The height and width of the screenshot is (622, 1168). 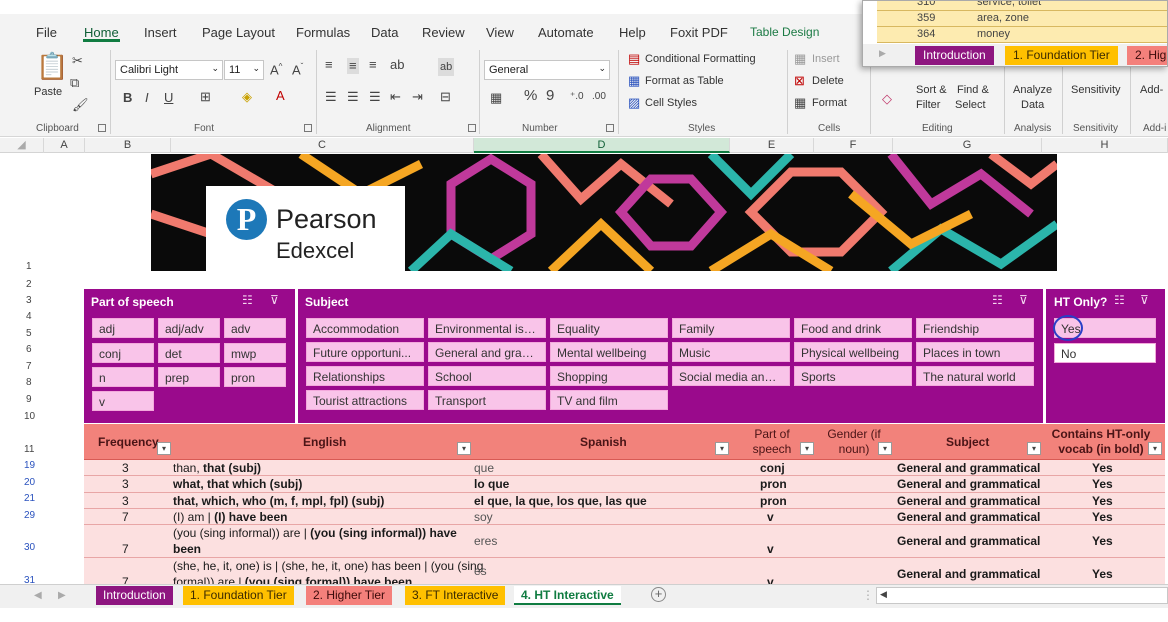 I want to click on increase-indent-icon: ⇥, so click(x=417, y=97).